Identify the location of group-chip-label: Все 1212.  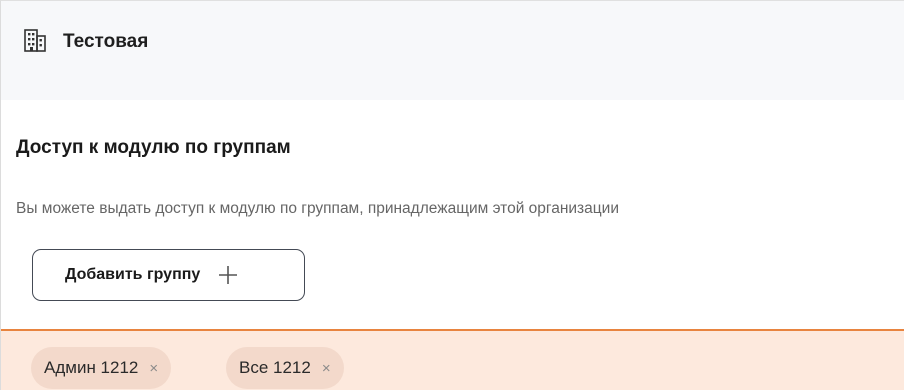
(275, 367).